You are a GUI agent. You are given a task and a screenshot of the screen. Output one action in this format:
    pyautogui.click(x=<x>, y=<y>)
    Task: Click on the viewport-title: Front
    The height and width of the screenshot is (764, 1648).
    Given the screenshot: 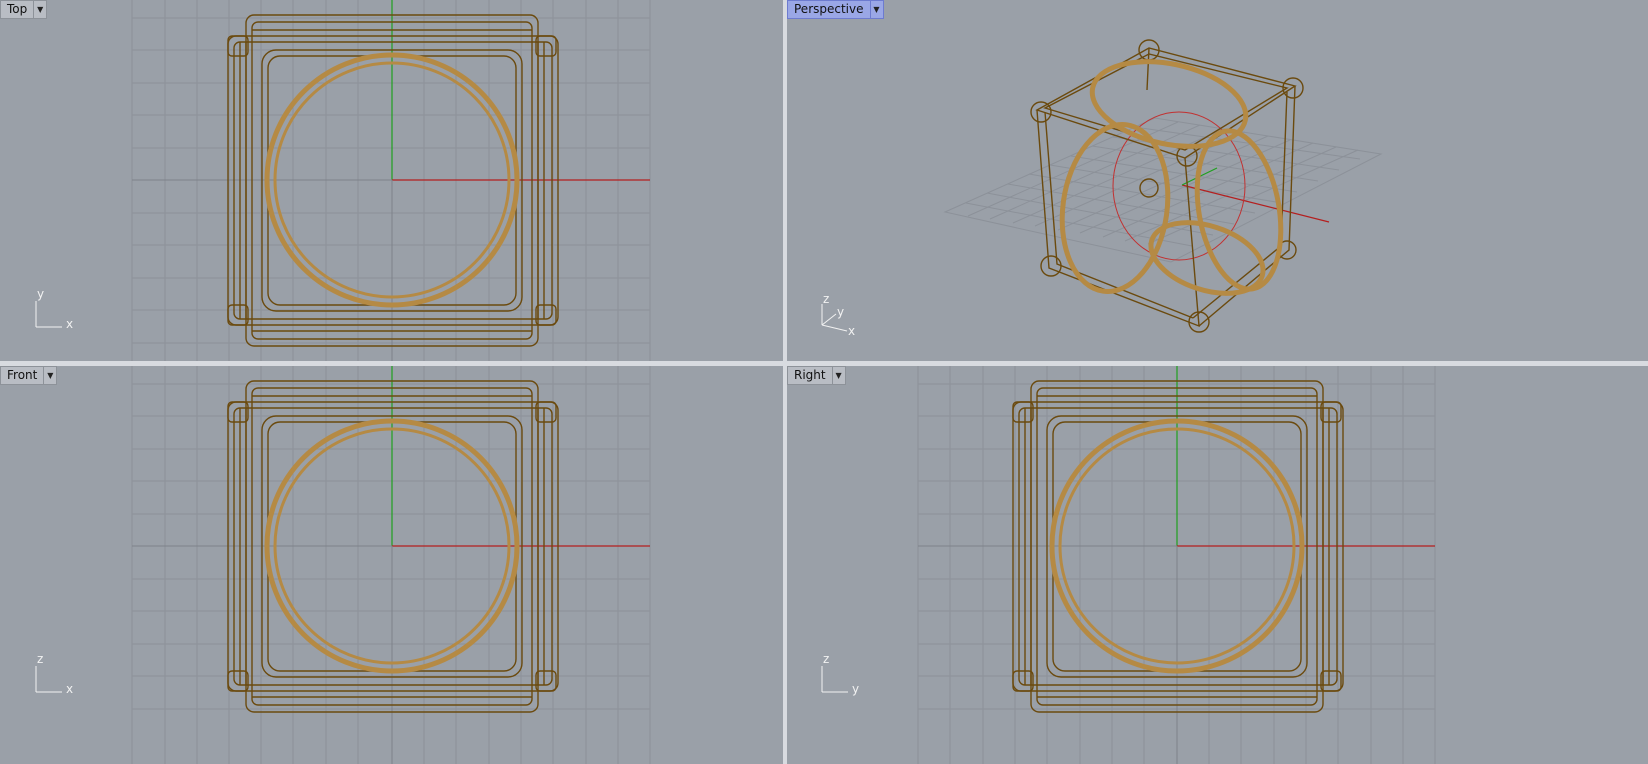 What is the action you would take?
    pyautogui.click(x=22, y=375)
    